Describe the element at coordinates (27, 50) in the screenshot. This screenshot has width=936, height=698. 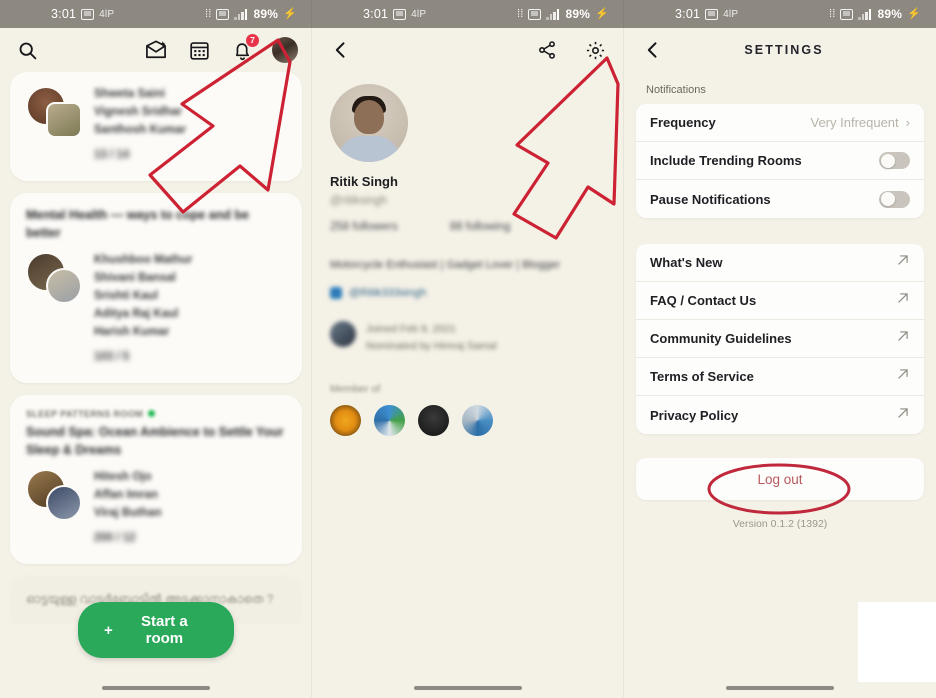
I see `search-icon` at that location.